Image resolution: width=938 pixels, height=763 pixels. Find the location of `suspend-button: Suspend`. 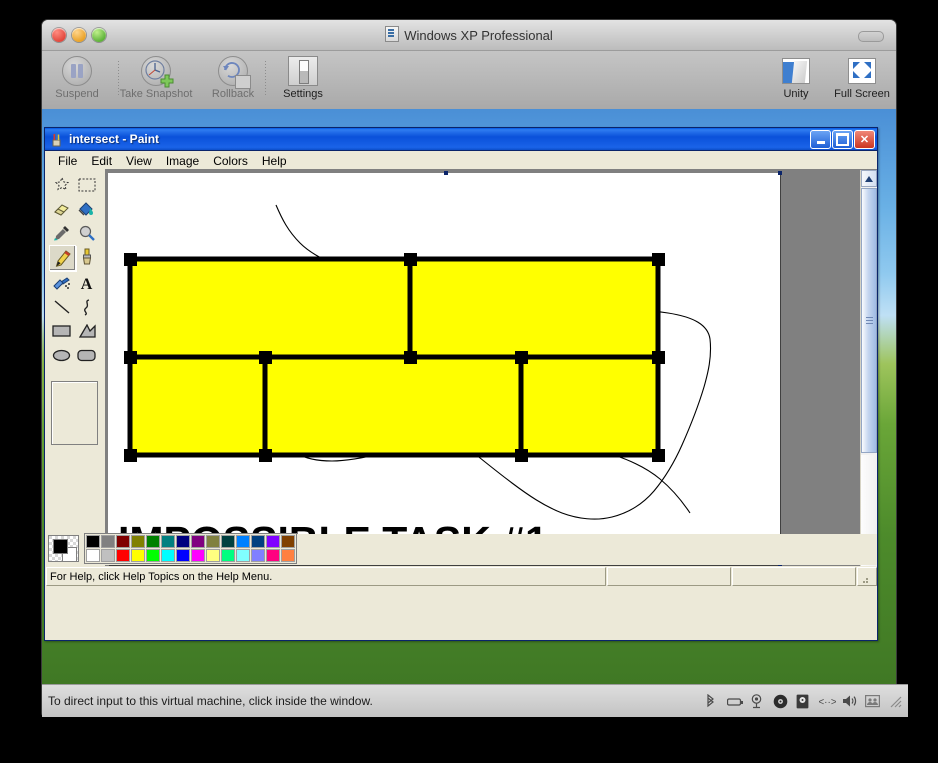

suspend-button: Suspend is located at coordinates (78, 77).